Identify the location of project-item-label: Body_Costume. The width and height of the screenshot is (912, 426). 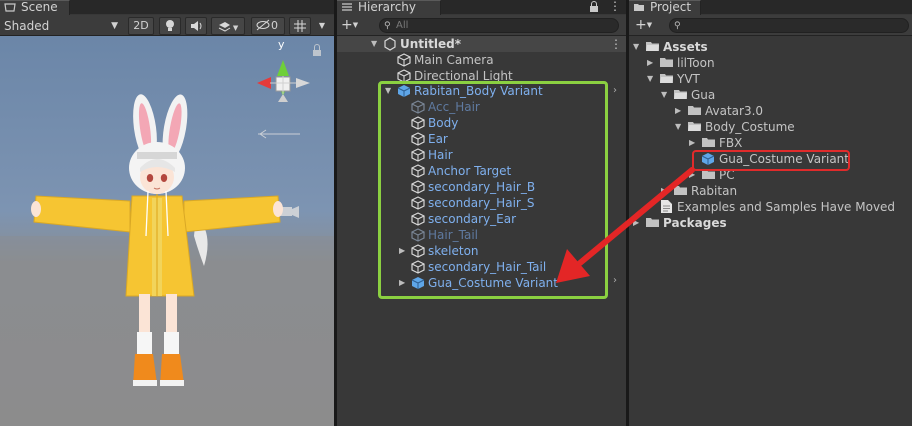
(750, 127).